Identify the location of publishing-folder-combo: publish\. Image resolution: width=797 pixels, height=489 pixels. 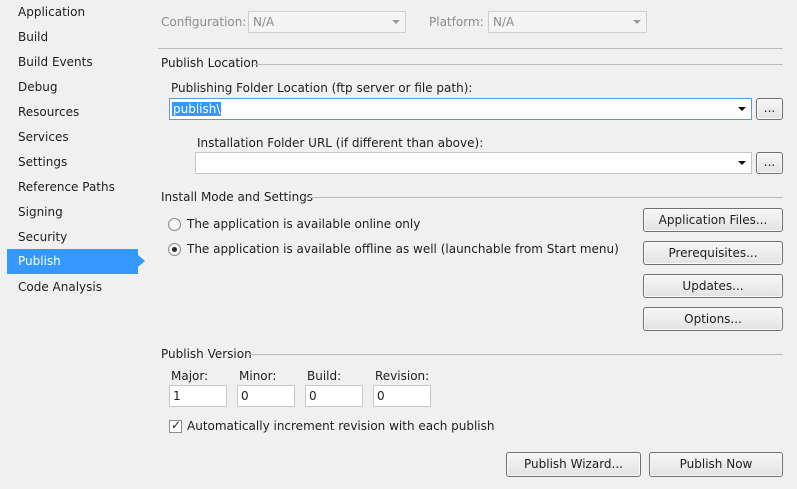
(460, 109).